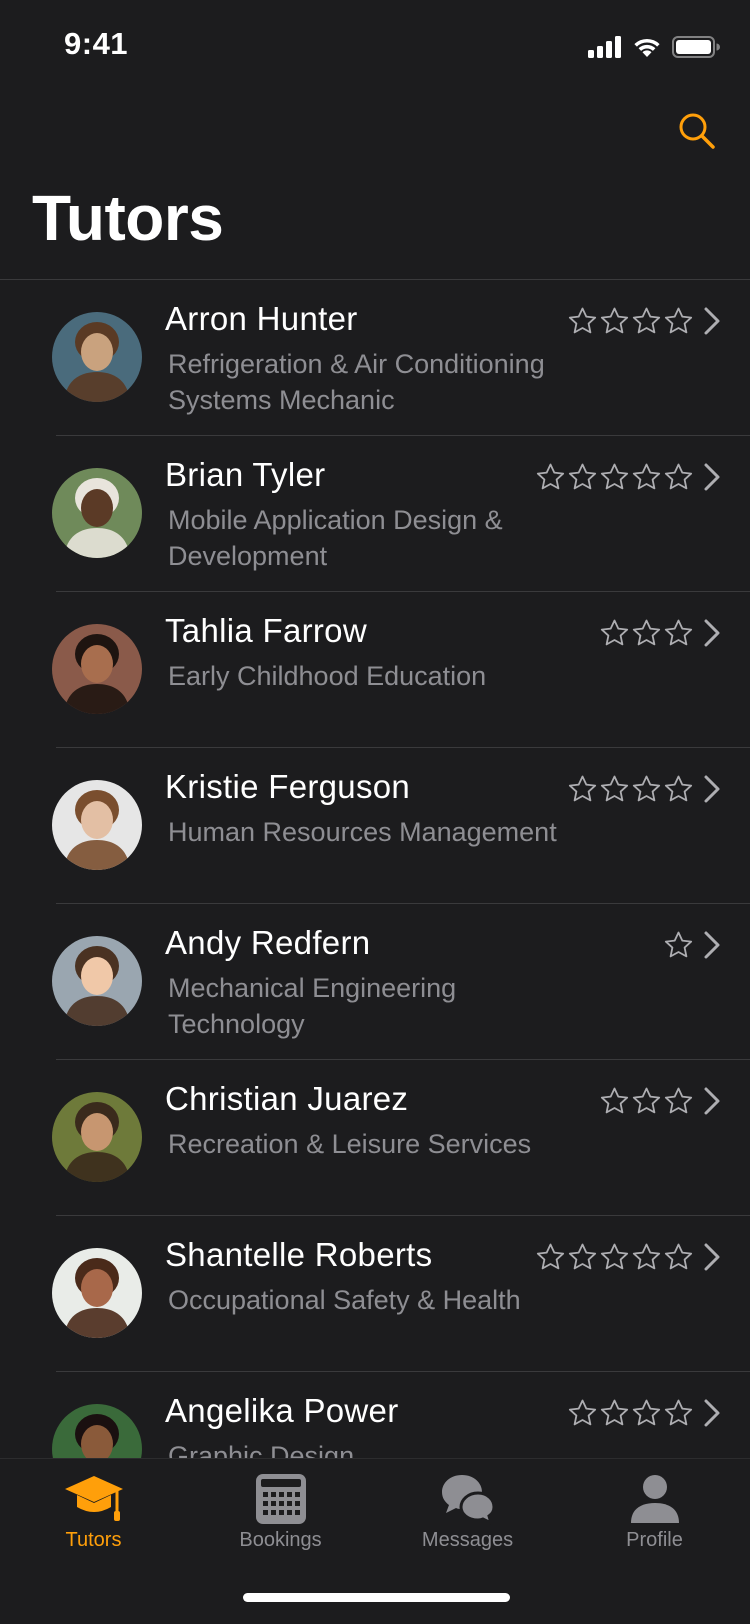 This screenshot has height=1624, width=750. Describe the element at coordinates (655, 1499) in the screenshot. I see `person-icon` at that location.